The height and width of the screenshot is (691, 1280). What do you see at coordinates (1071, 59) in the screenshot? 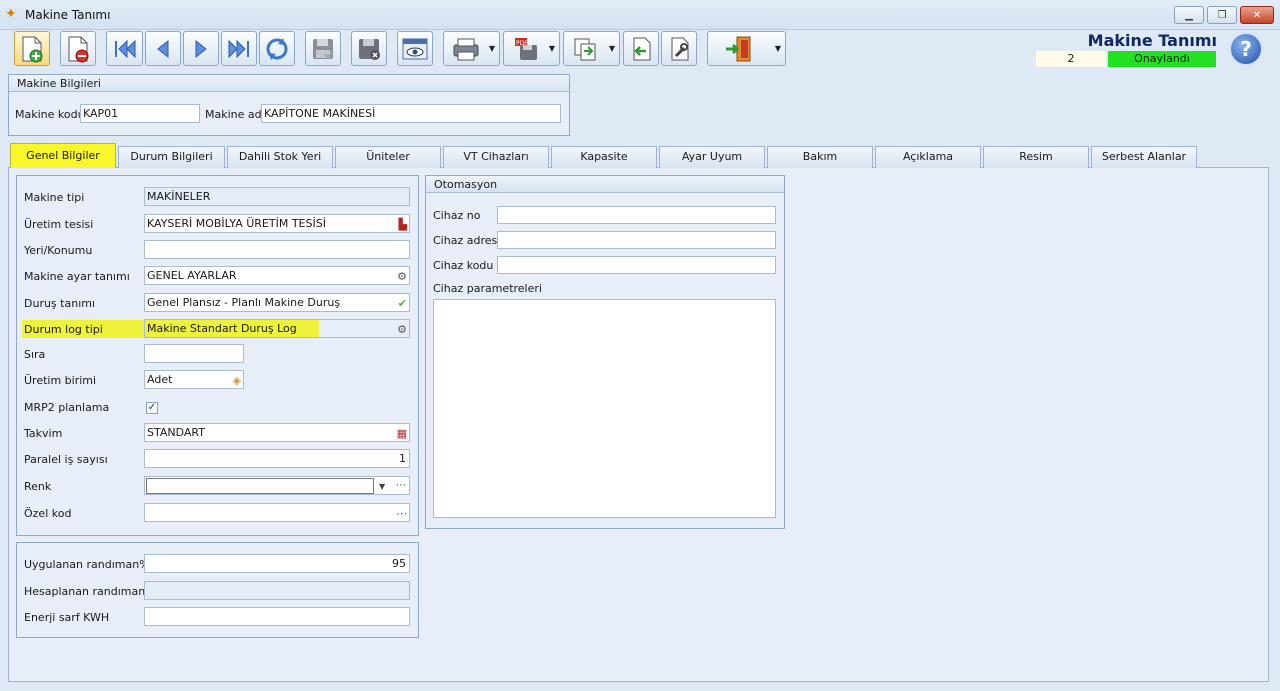
I see `record-number: 2` at bounding box center [1071, 59].